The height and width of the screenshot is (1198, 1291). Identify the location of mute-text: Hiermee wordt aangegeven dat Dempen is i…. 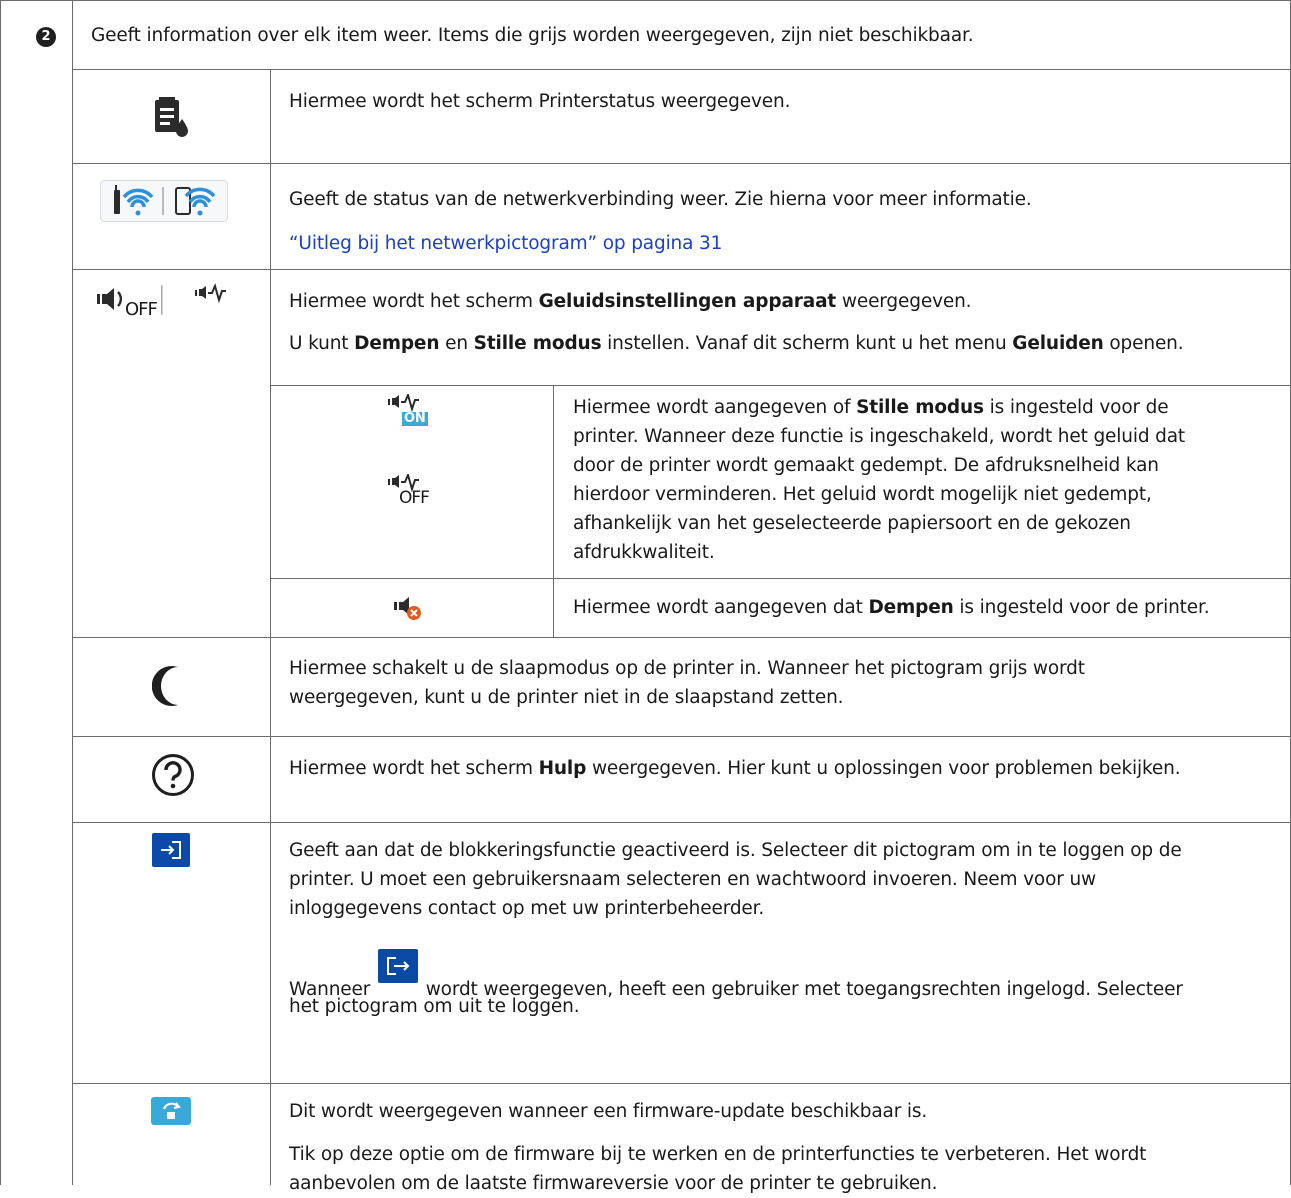
(891, 607).